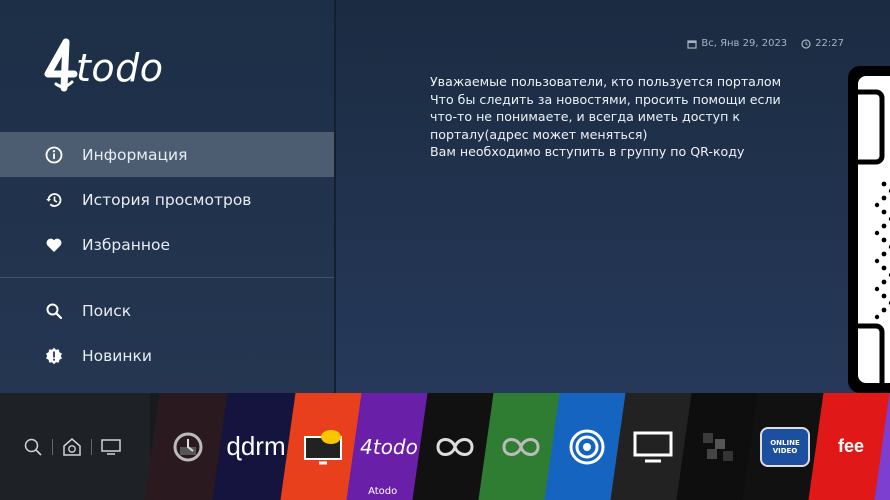  I want to click on time-text: 22:27, so click(829, 43).